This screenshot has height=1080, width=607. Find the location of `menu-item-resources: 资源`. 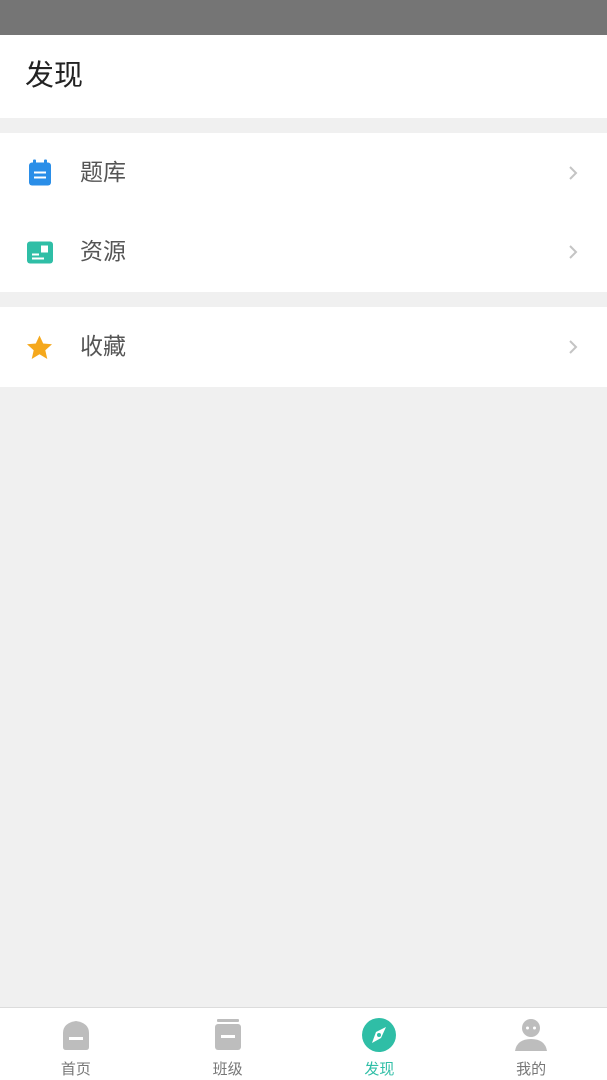

menu-item-resources: 资源 is located at coordinates (303, 253).